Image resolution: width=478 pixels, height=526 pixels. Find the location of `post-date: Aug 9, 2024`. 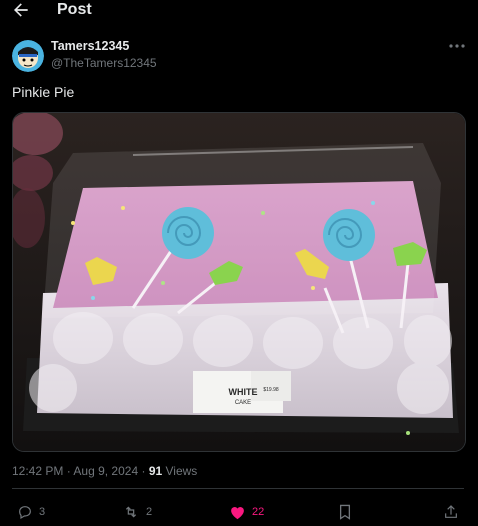

post-date: Aug 9, 2024 is located at coordinates (105, 471).